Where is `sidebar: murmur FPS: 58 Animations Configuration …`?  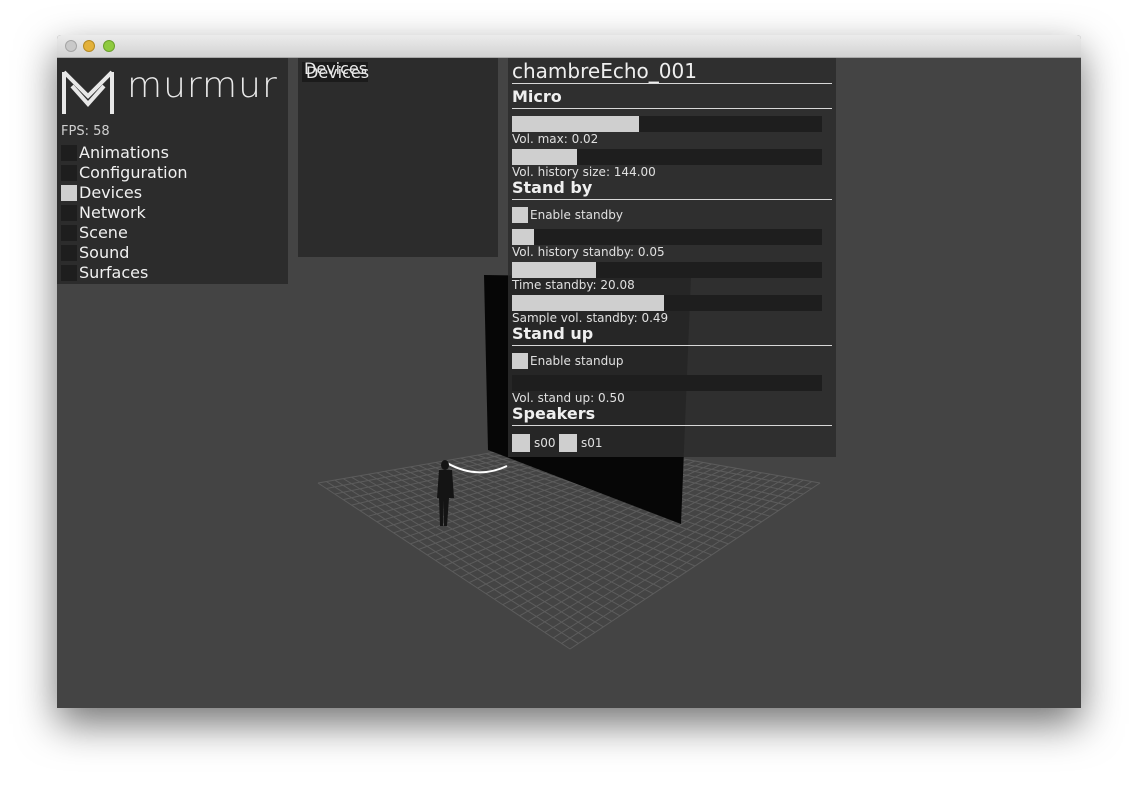 sidebar: murmur FPS: 58 Animations Configuration … is located at coordinates (172, 171).